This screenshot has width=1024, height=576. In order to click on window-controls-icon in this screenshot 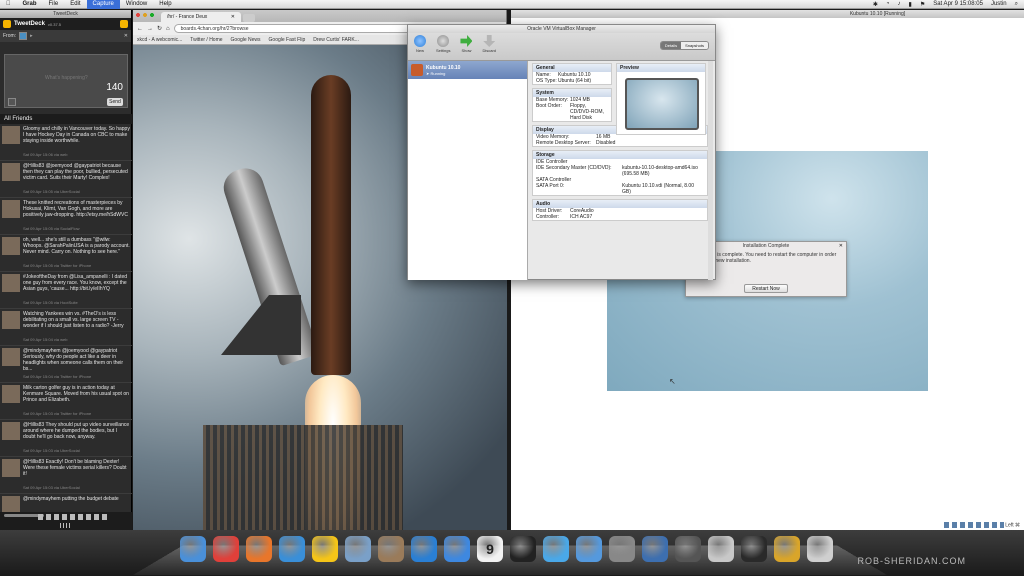, I will do `click(146, 15)`.